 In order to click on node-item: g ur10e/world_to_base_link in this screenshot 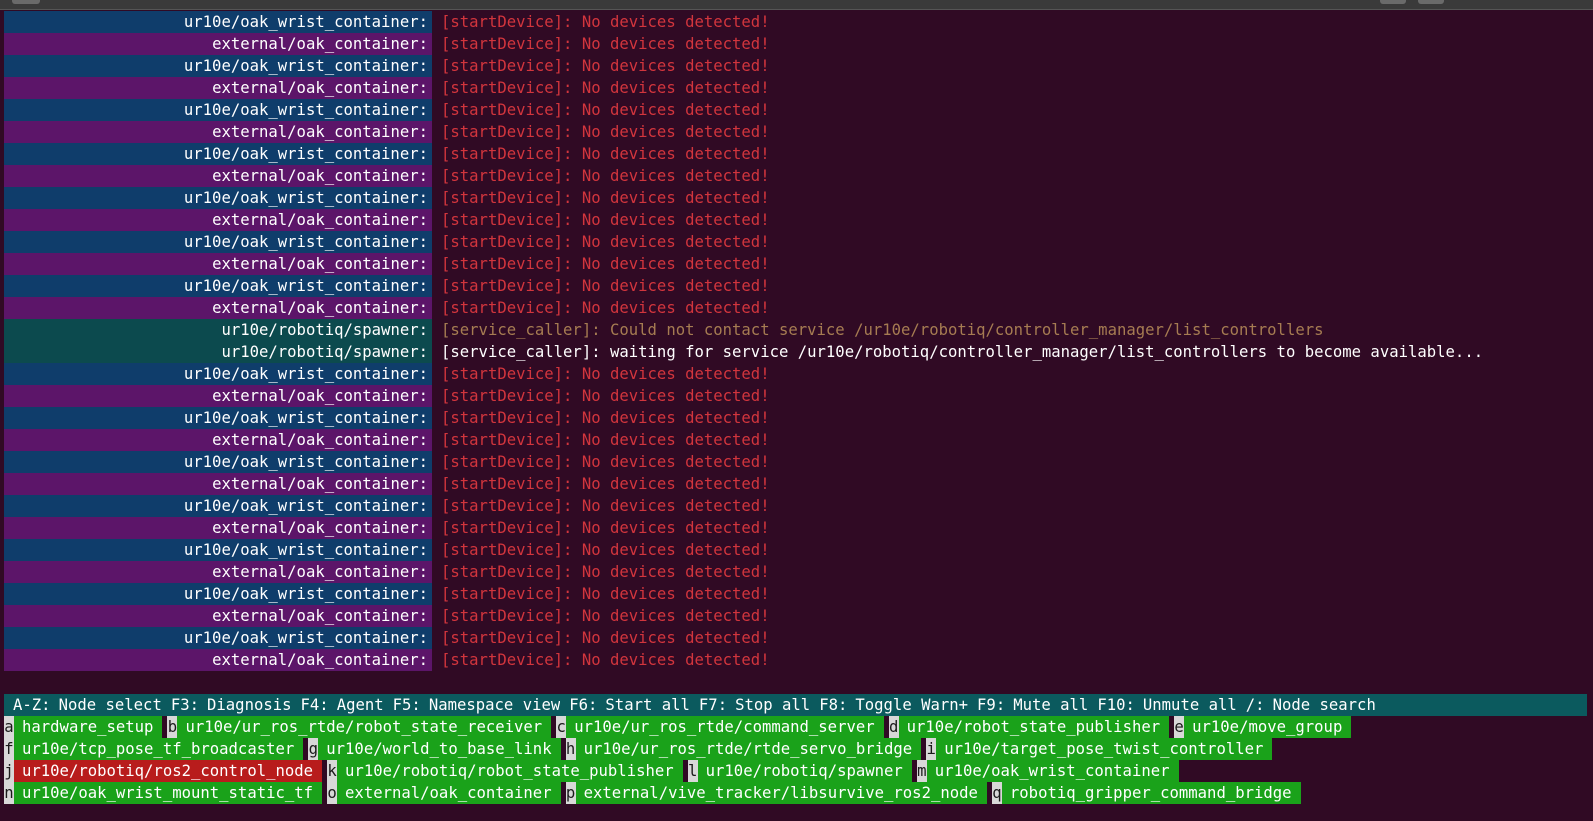, I will do `click(434, 749)`.